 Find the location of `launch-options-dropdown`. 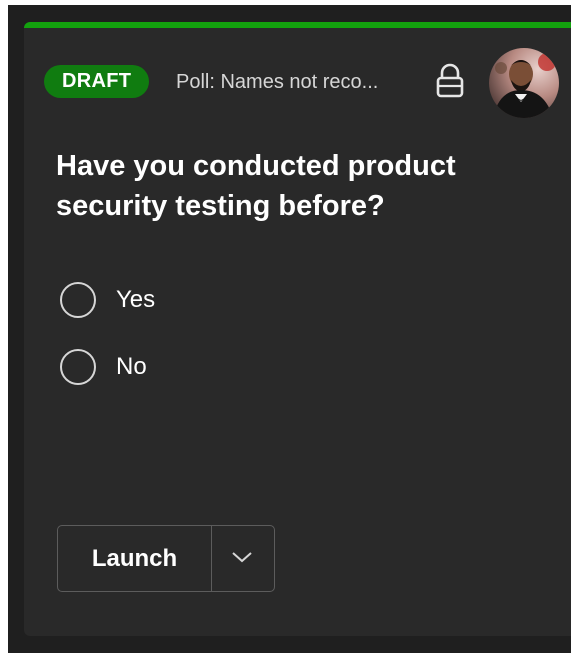

launch-options-dropdown is located at coordinates (243, 558).